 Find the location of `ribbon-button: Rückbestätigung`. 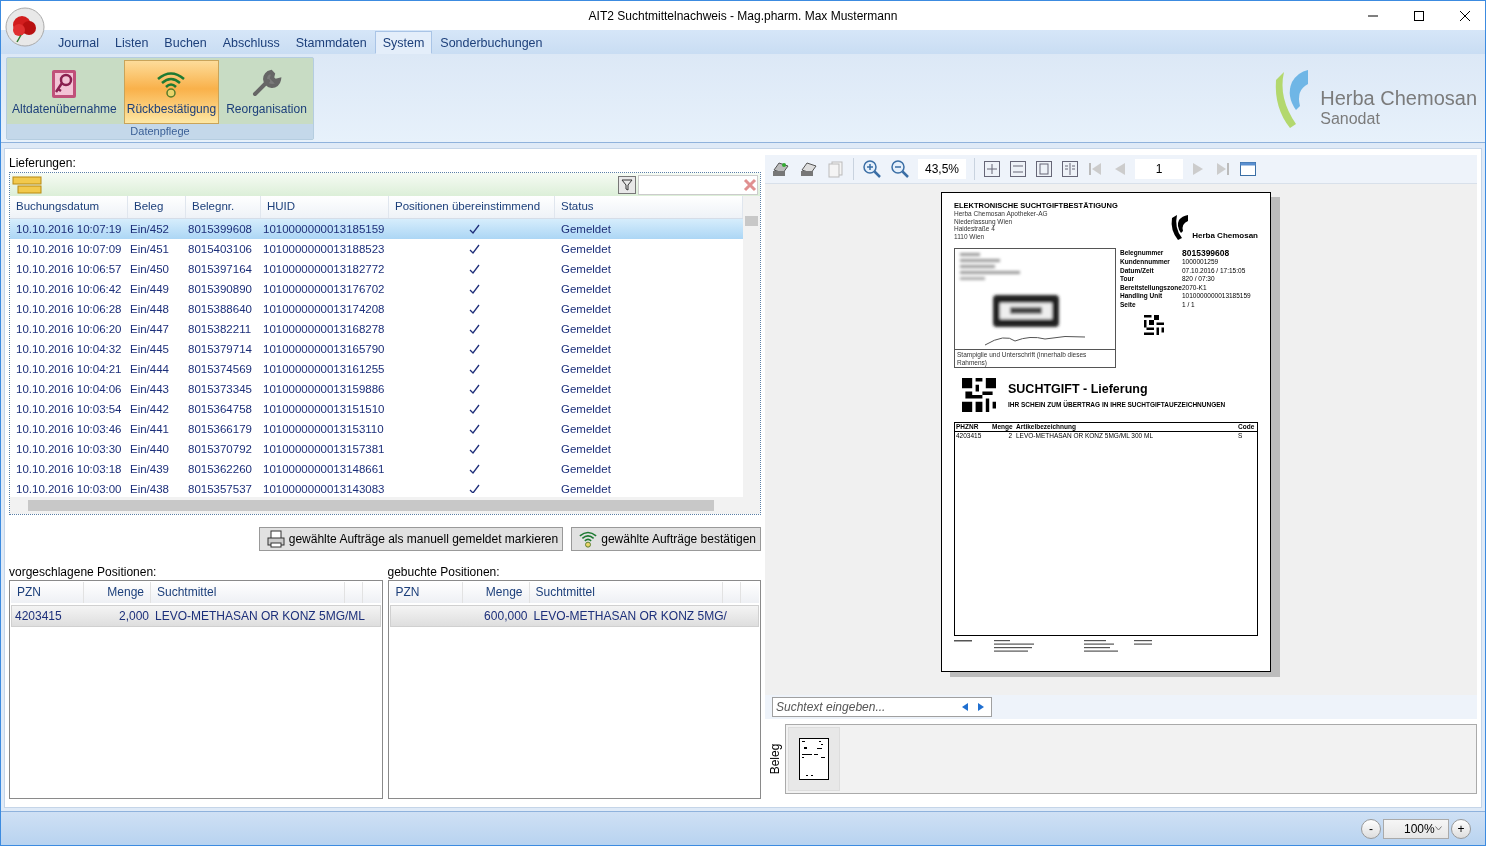

ribbon-button: Rückbestätigung is located at coordinates (171, 92).